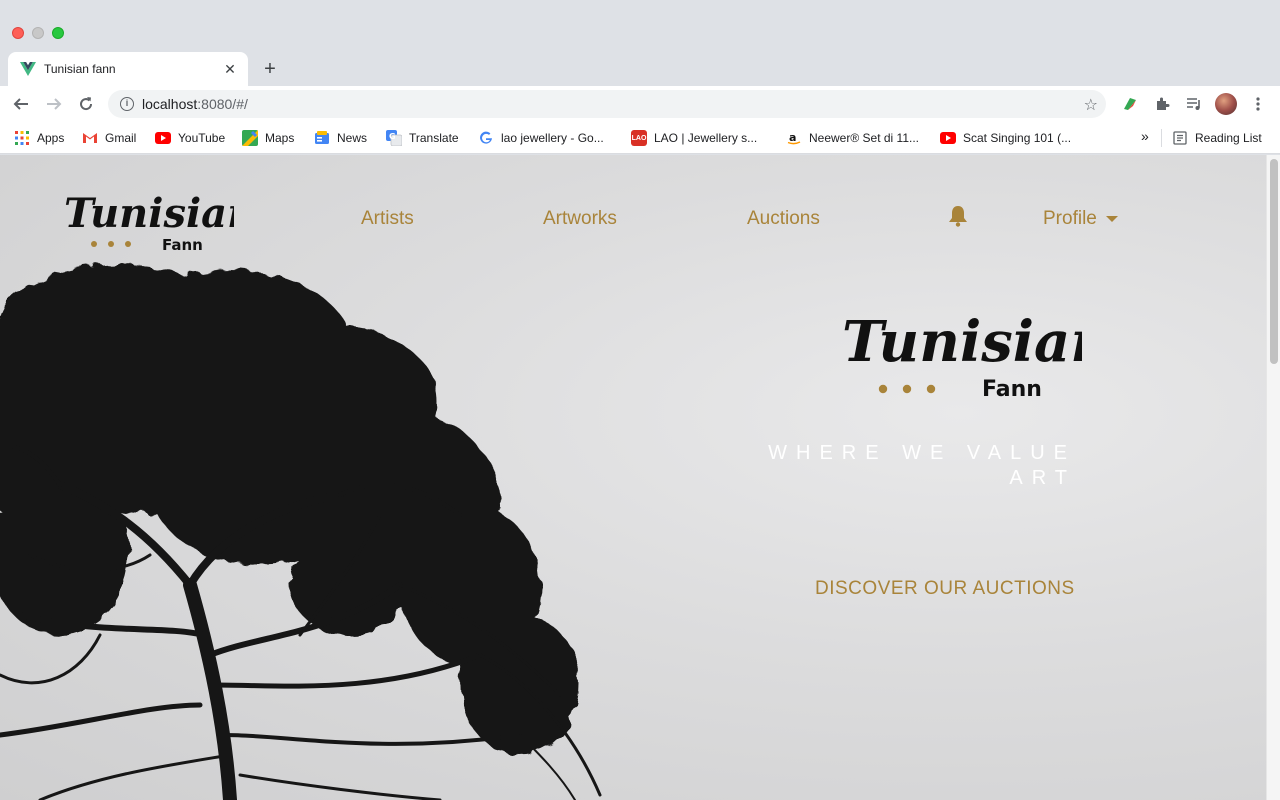  What do you see at coordinates (640, 65) in the screenshot?
I see `tab-strip: Tunisian fann ✕ +` at bounding box center [640, 65].